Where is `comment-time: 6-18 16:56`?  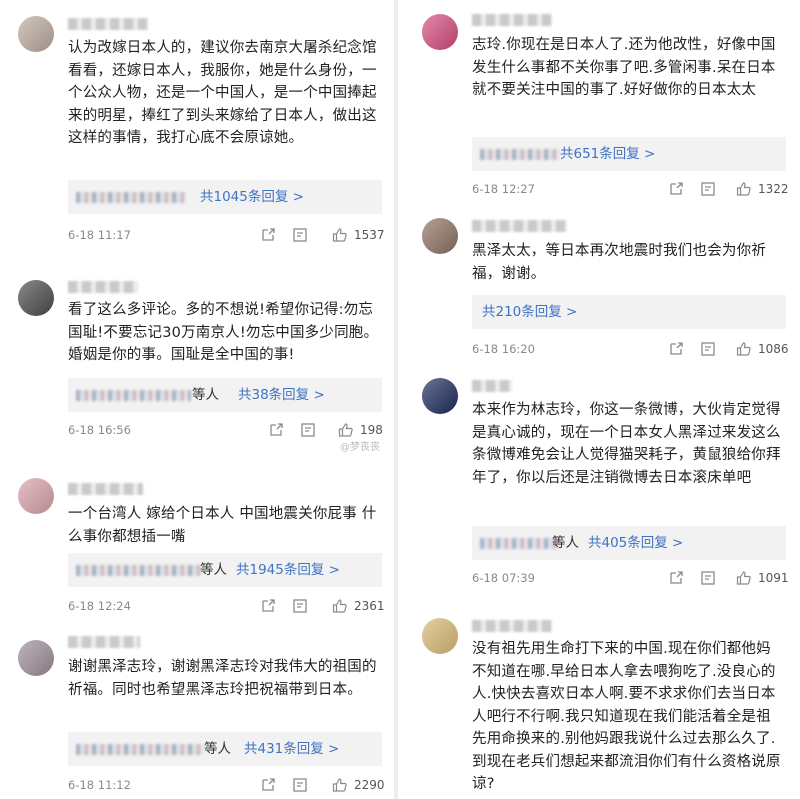 comment-time: 6-18 16:56 is located at coordinates (99, 430).